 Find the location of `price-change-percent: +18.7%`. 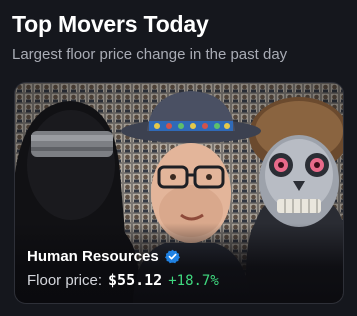

price-change-percent: +18.7% is located at coordinates (193, 281).